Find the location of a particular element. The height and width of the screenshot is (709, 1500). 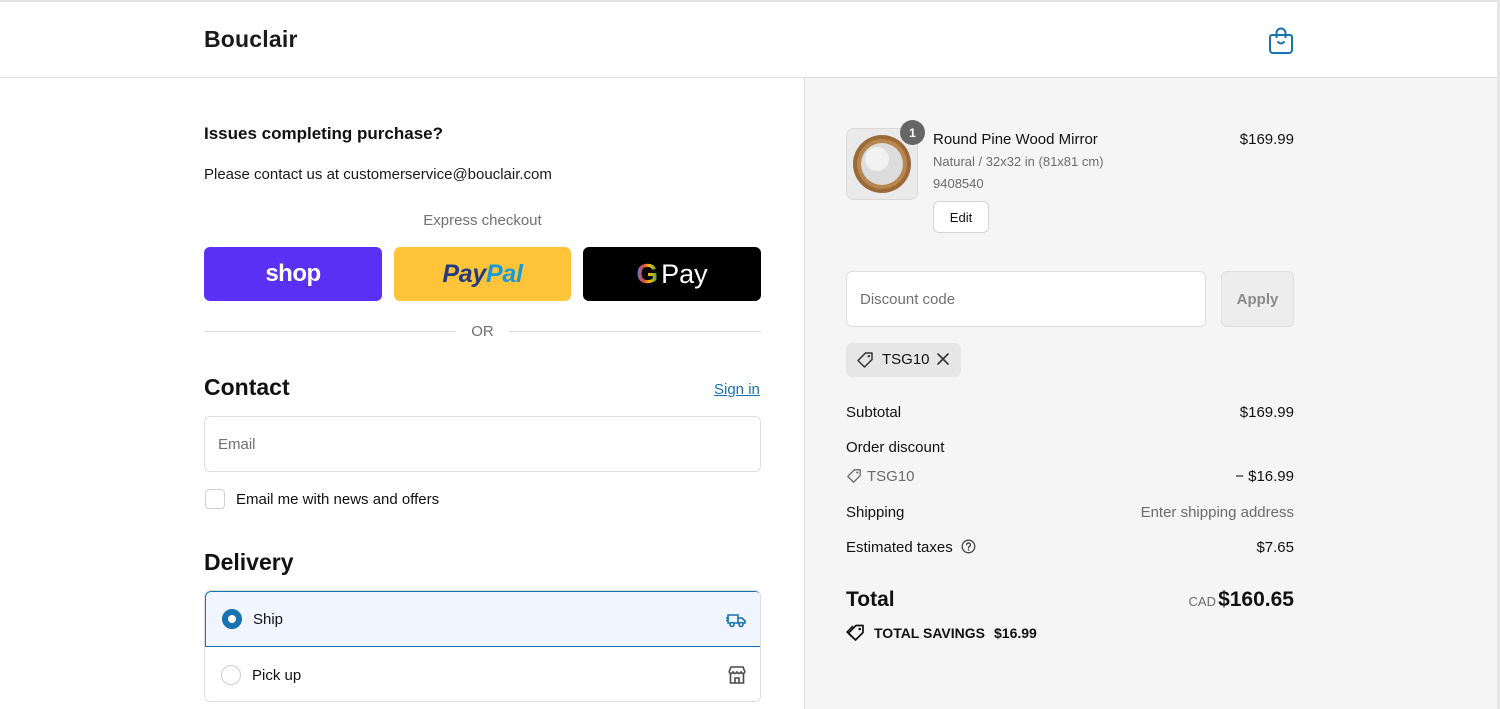

discount-field-wrapper is located at coordinates (1026, 299).